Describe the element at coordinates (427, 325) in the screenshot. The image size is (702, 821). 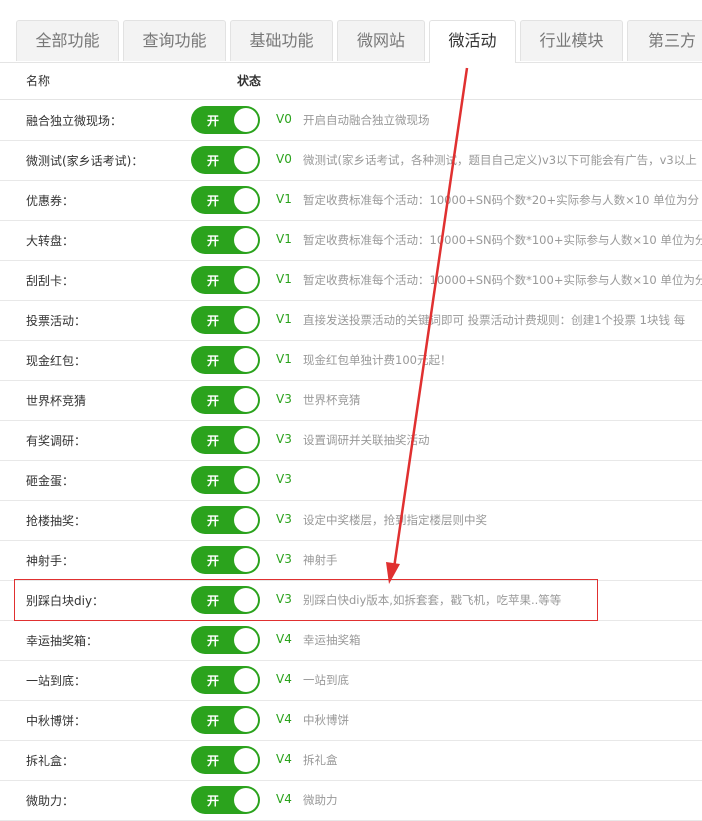
I see `annotation-arrow` at that location.